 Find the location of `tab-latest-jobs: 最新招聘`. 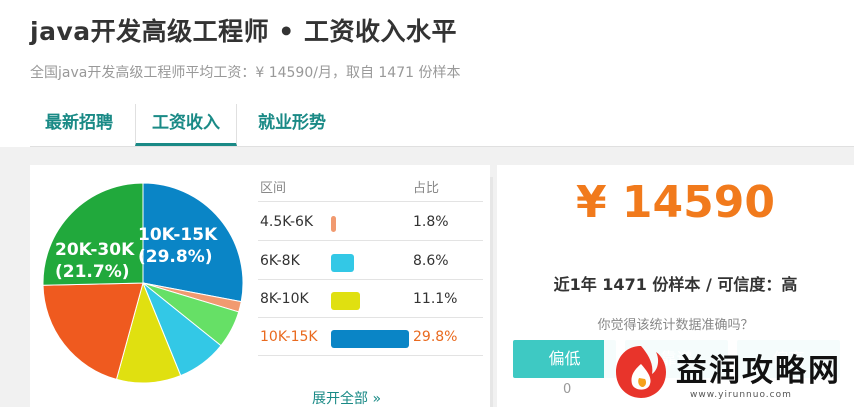

tab-latest-jobs: 最新招聘 is located at coordinates (79, 124).